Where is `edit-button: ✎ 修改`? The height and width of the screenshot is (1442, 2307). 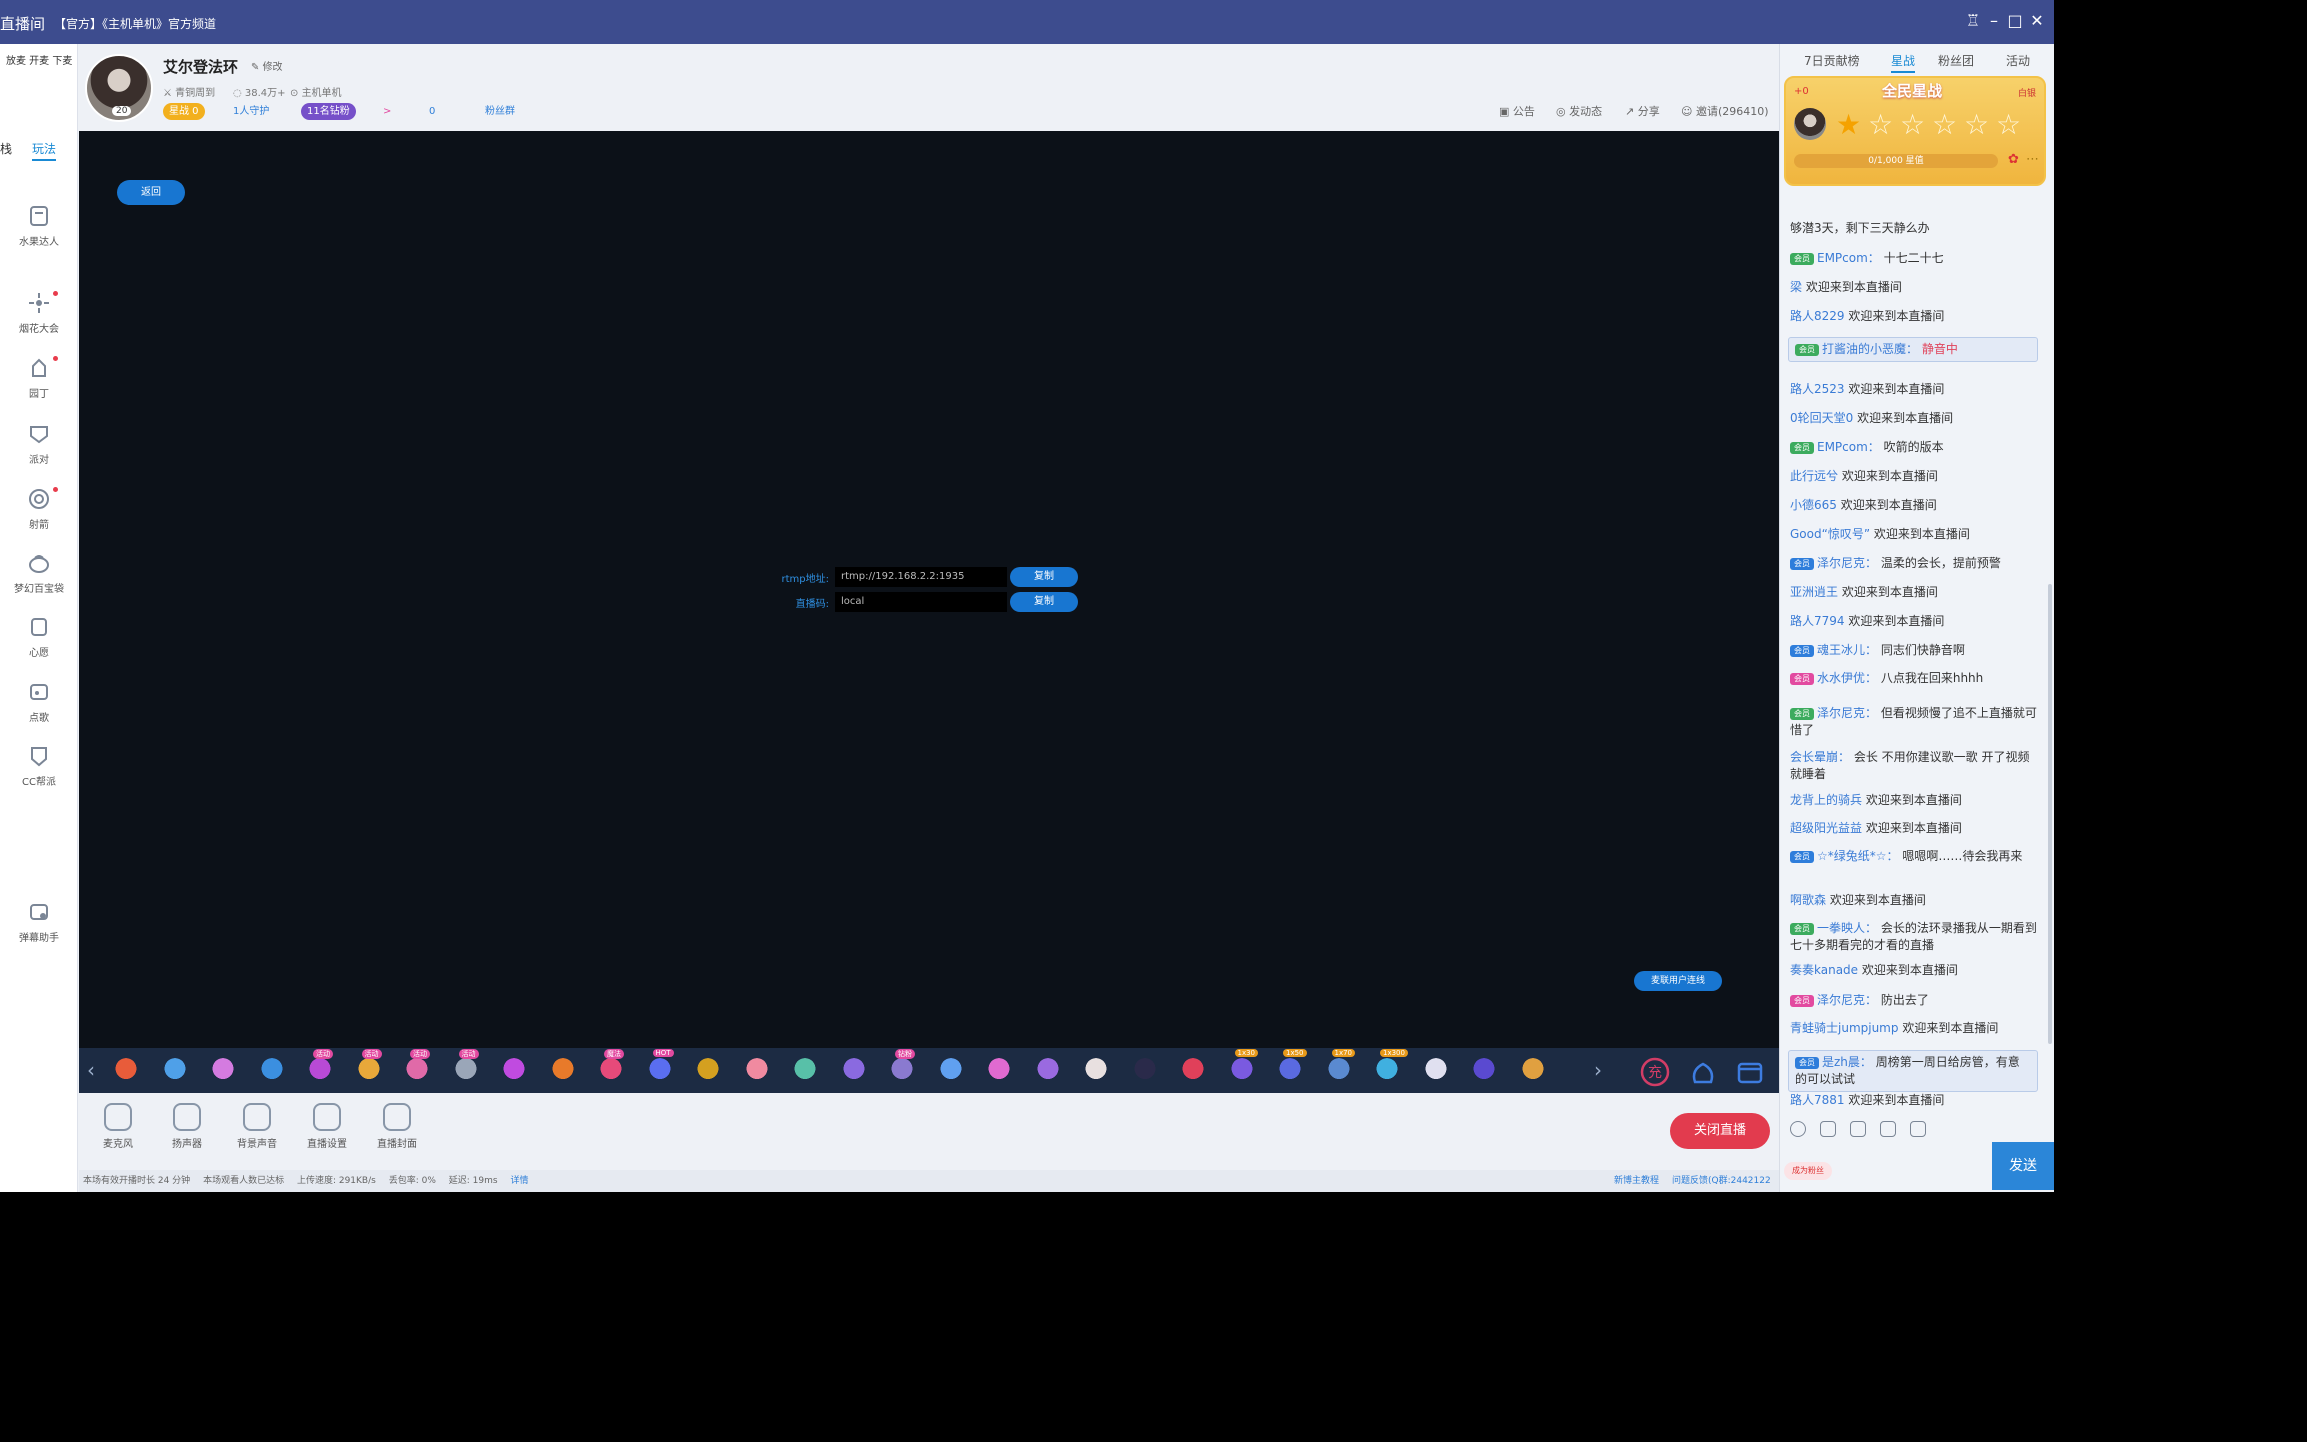
edit-button: ✎ 修改 is located at coordinates (267, 65).